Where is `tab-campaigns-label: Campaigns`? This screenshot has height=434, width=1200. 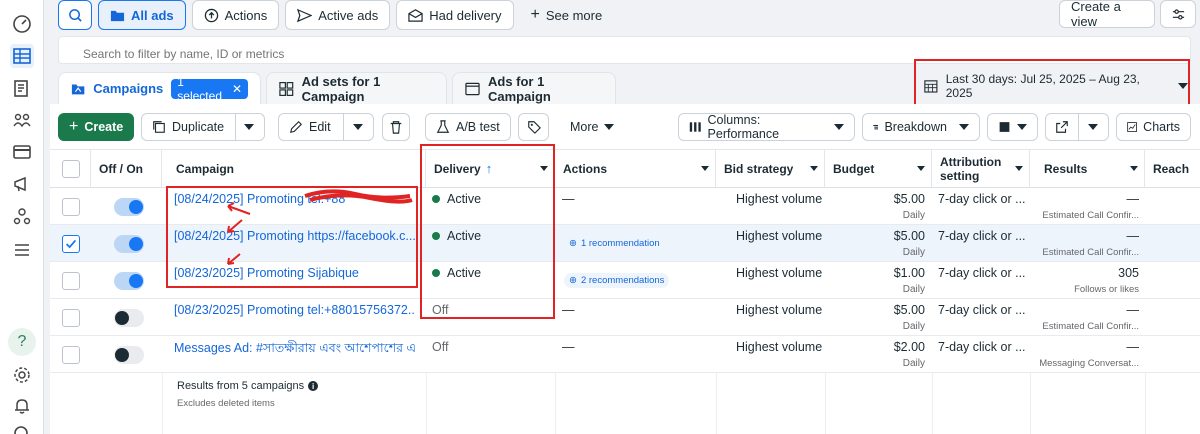 tab-campaigns-label: Campaigns is located at coordinates (128, 88).